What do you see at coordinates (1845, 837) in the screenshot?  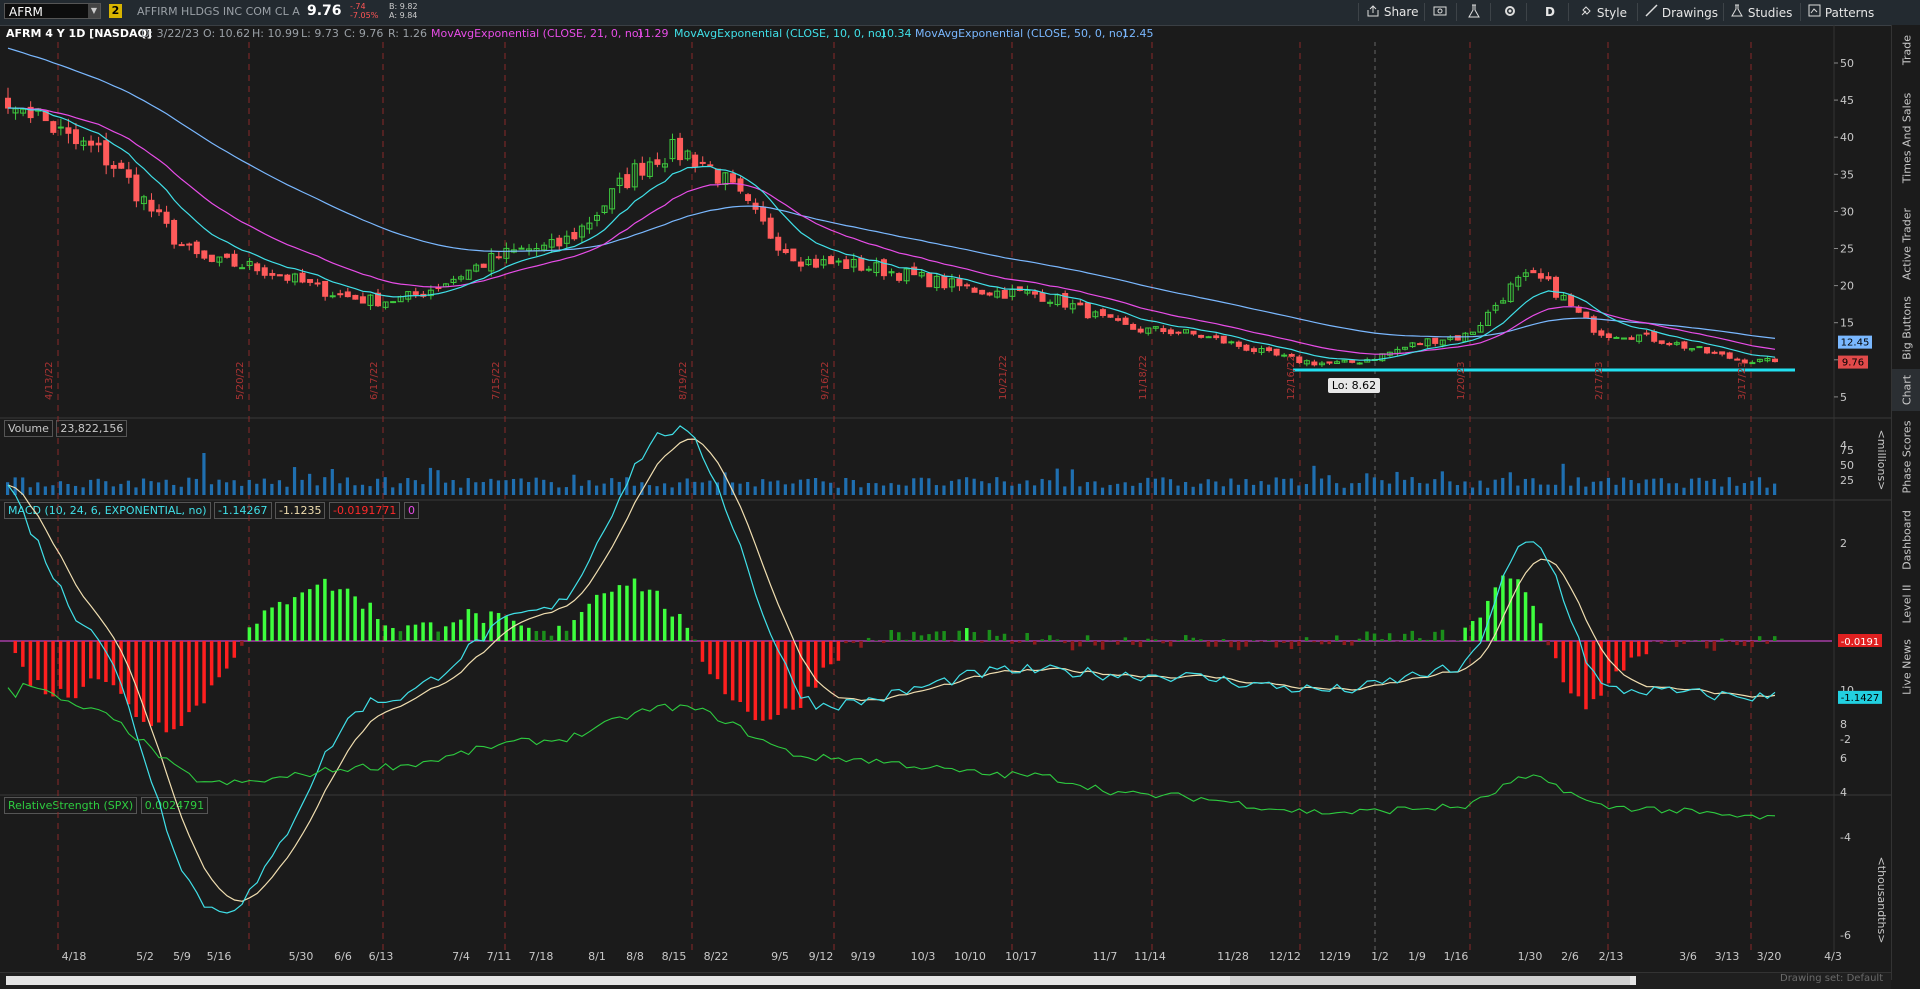 I see `macd-tick-label: -4` at bounding box center [1845, 837].